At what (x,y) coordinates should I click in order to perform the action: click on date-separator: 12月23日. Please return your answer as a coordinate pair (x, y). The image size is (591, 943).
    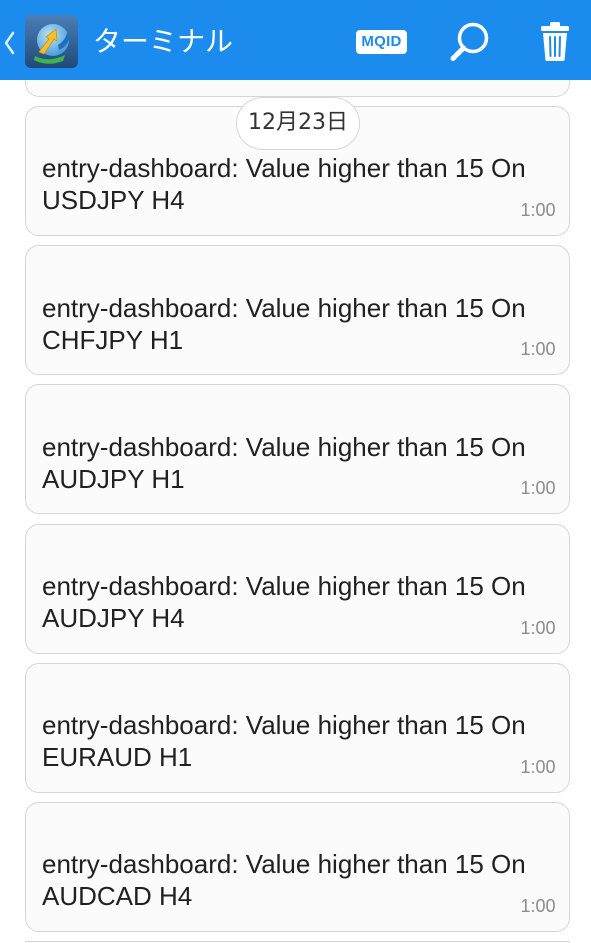
    Looking at the image, I should click on (298, 123).